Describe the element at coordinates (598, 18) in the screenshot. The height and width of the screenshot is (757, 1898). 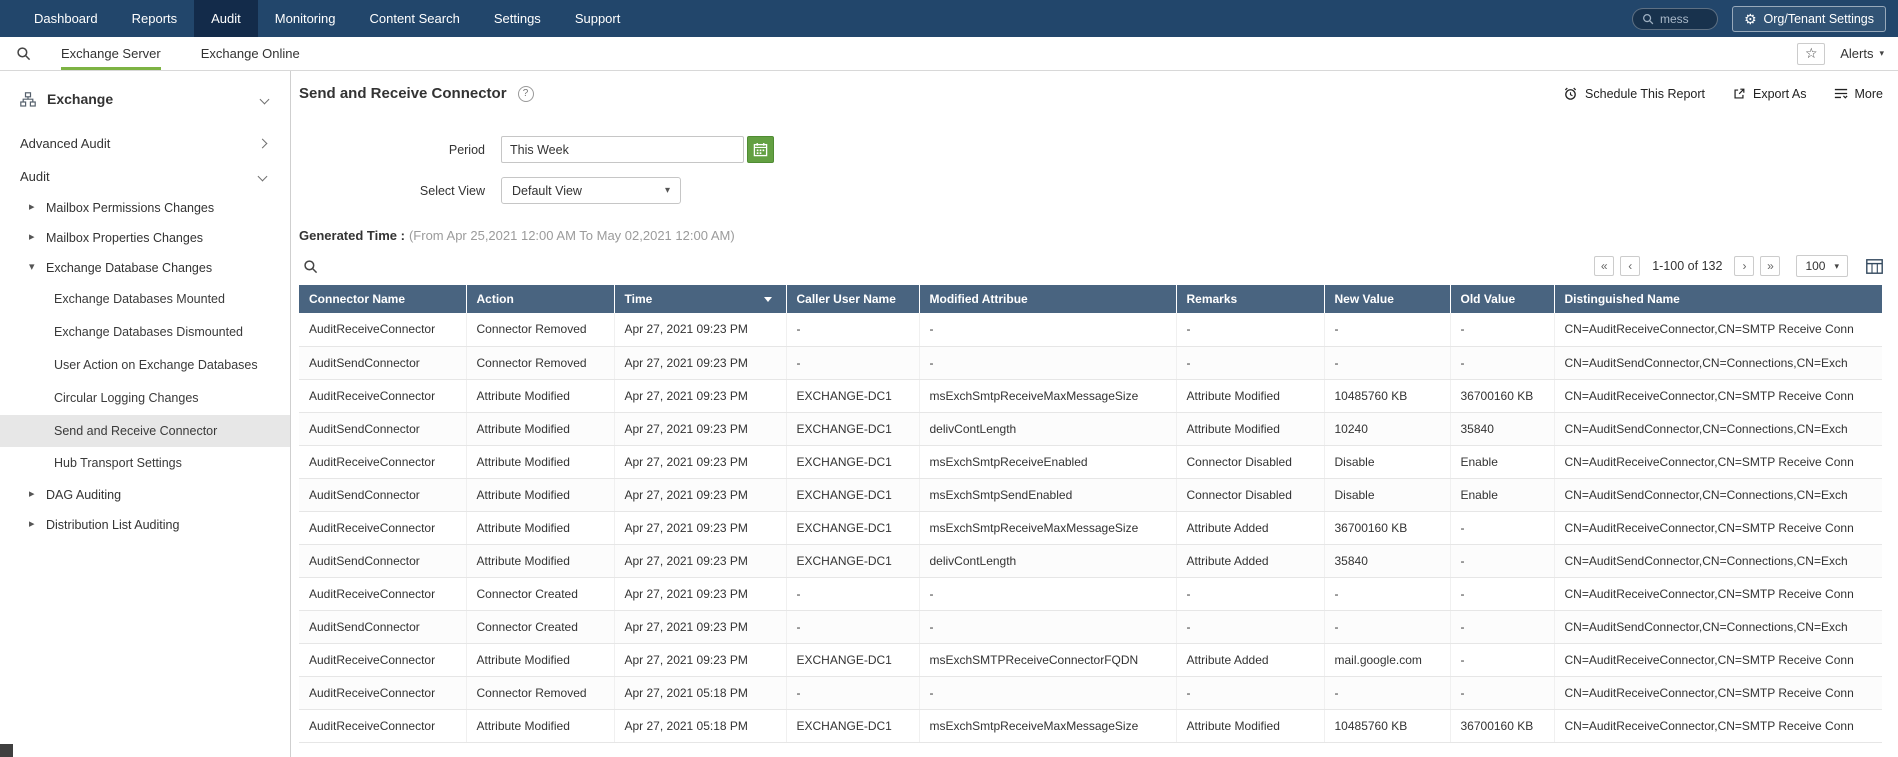
I see `top-tab-support: Support` at that location.